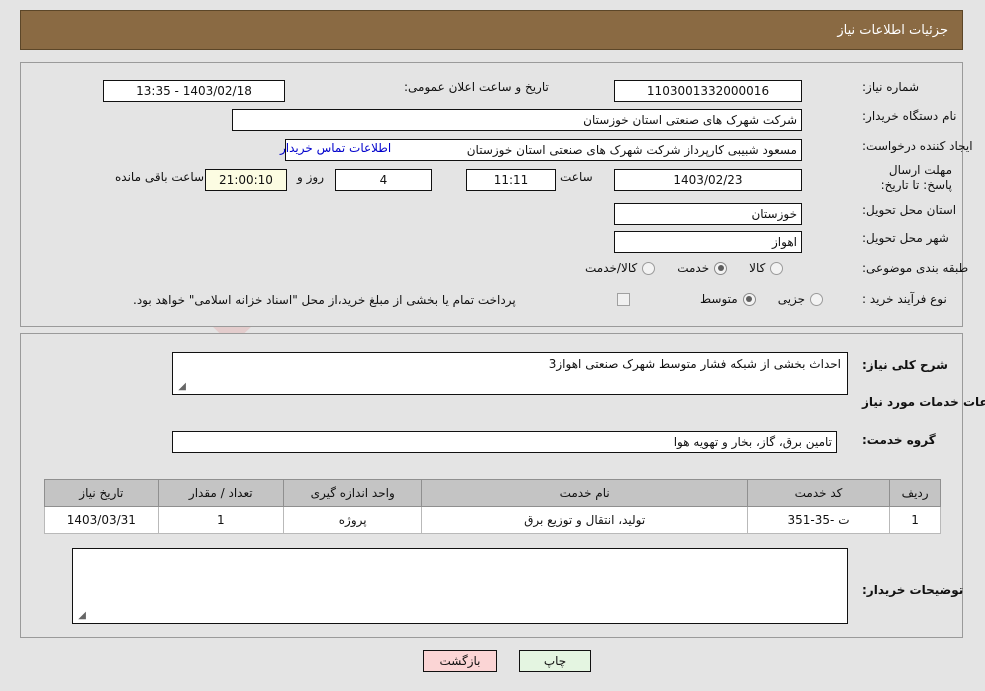  I want to click on process-type-label: نوع فرآیند خرید :, so click(904, 299).